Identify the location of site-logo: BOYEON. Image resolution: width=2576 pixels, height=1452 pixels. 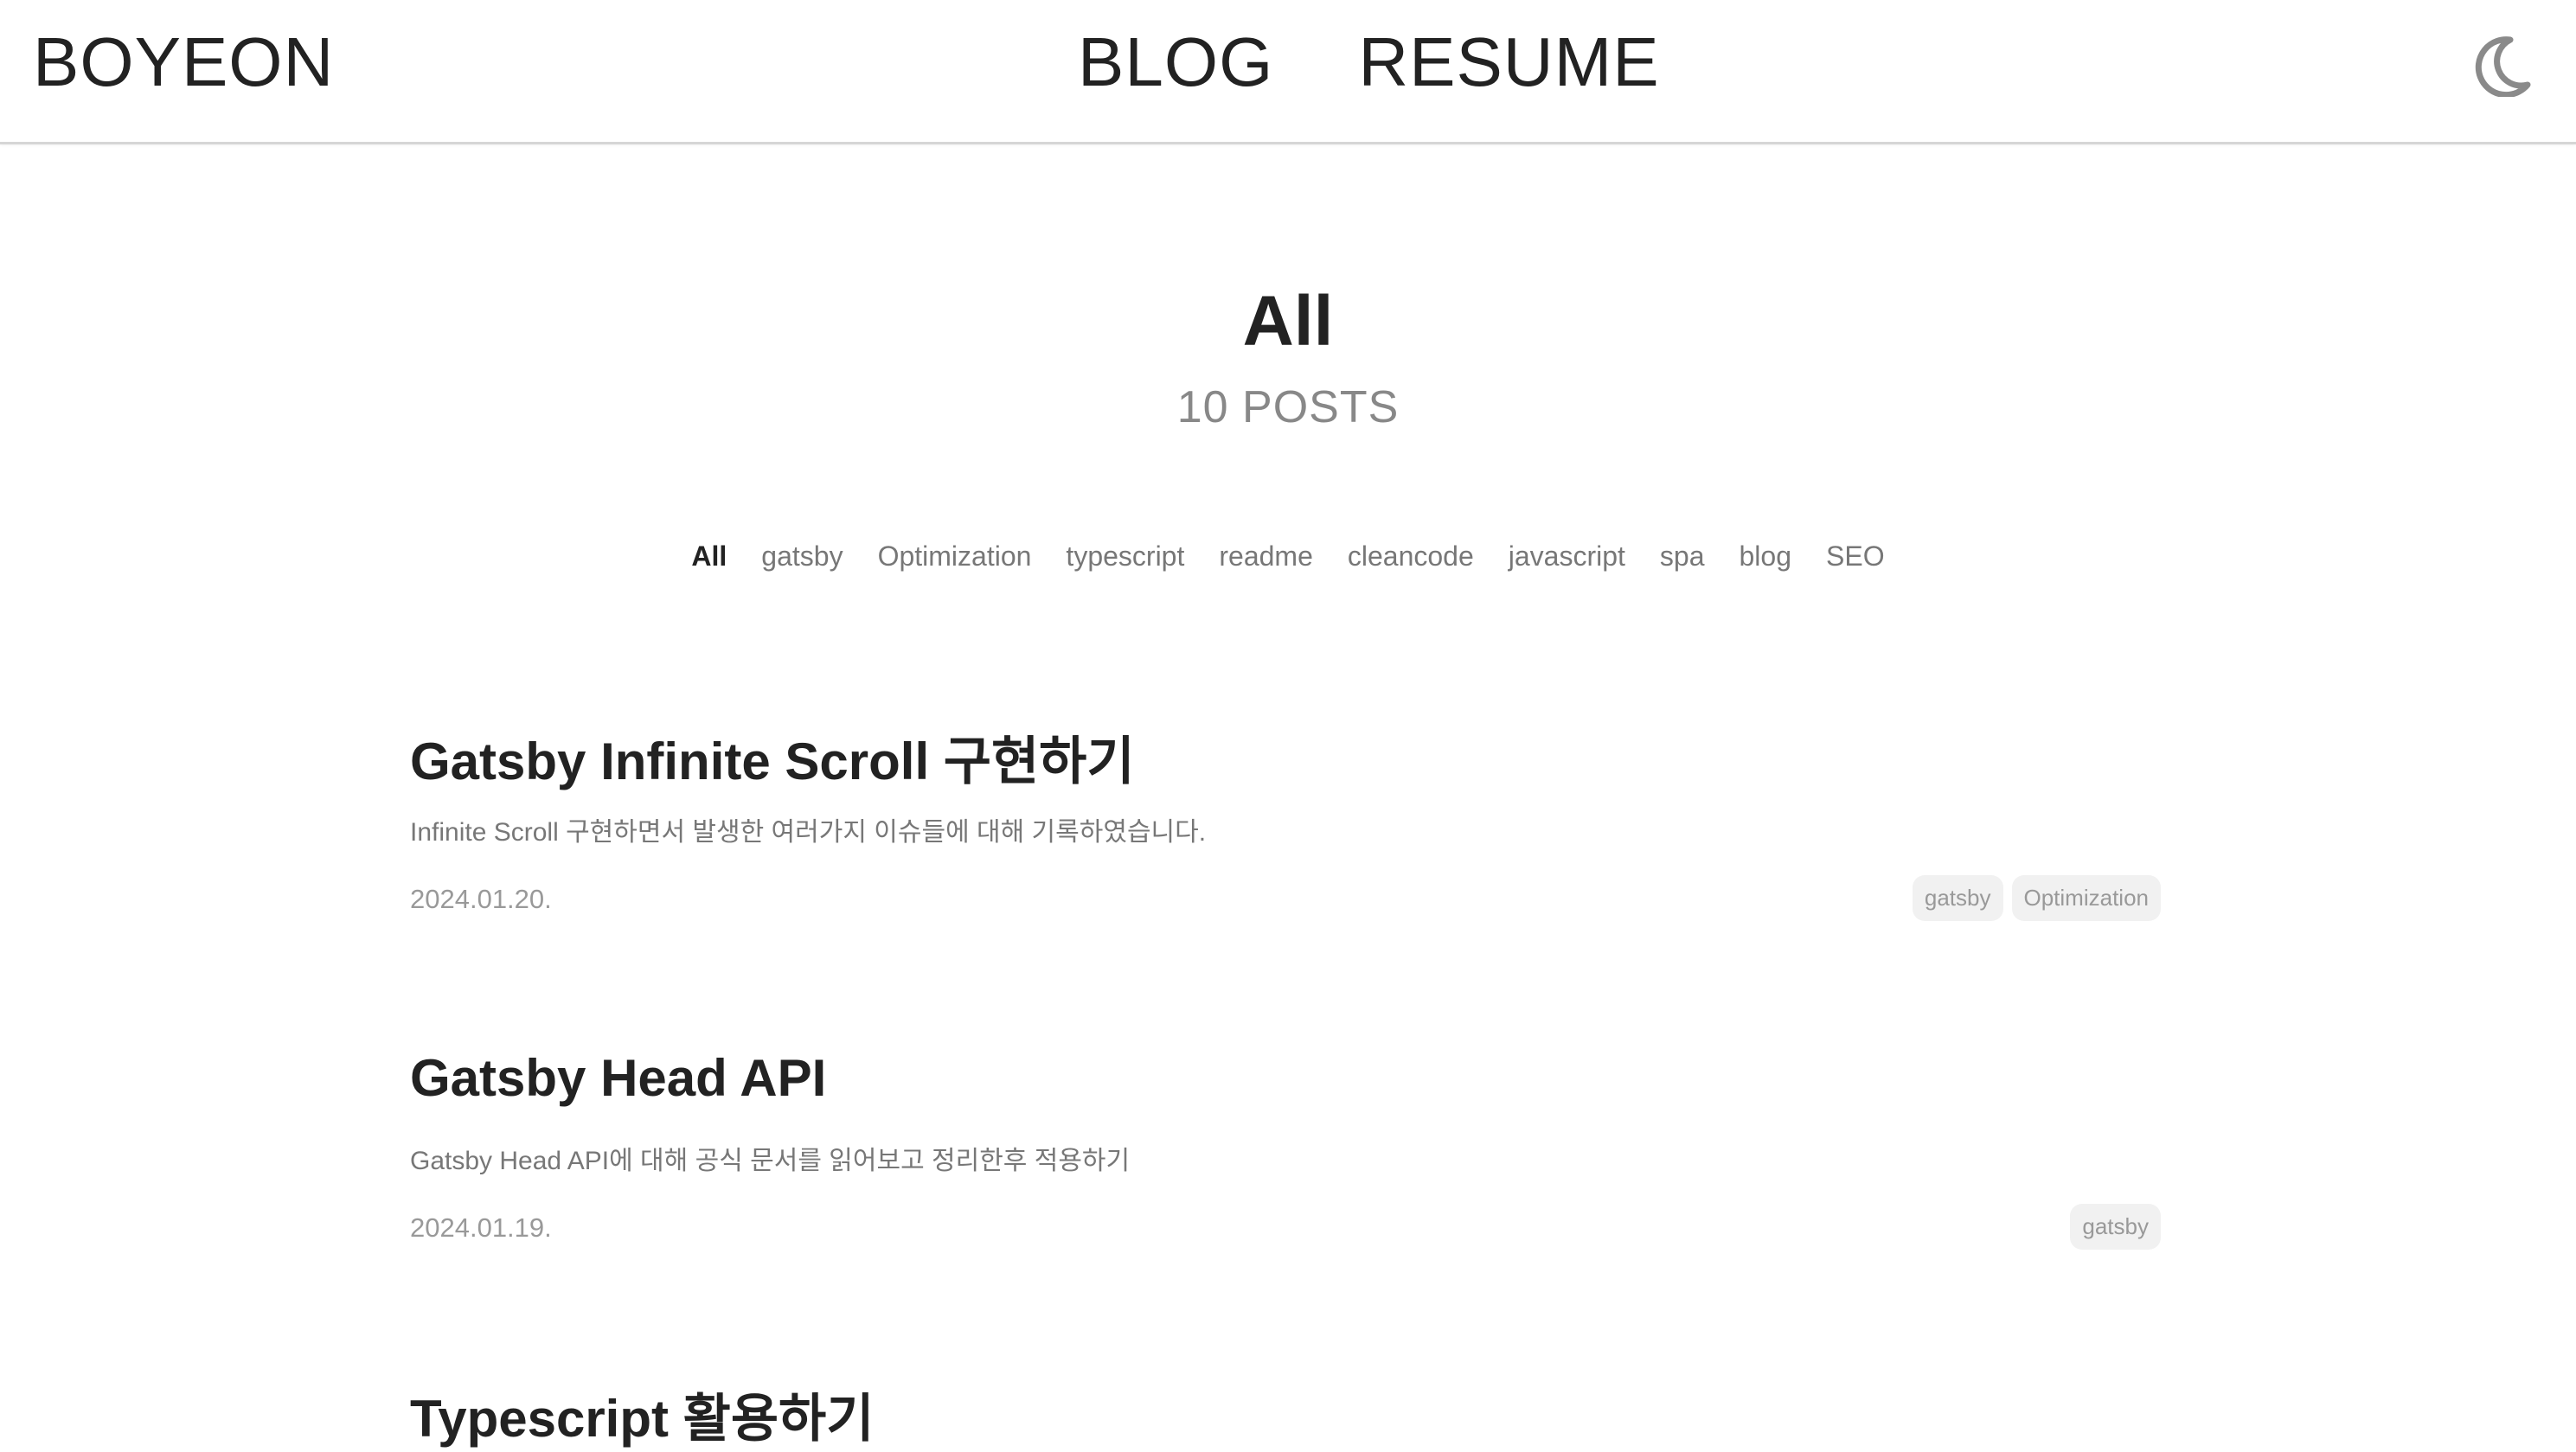
(183, 62).